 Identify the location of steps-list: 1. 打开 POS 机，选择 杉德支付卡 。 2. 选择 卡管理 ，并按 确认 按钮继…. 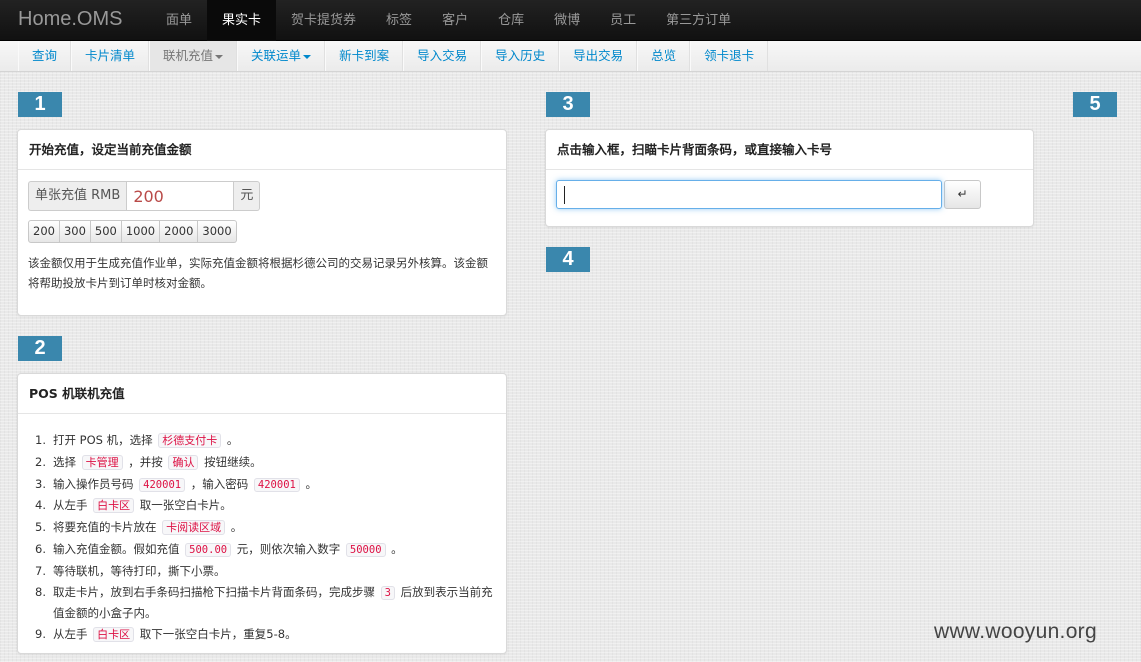
(262, 535).